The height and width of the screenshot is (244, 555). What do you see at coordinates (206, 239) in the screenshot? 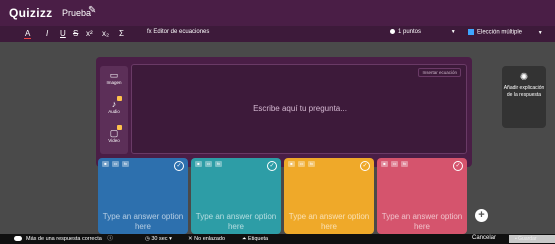
I see `link-button: ✕ No enlazado` at bounding box center [206, 239].